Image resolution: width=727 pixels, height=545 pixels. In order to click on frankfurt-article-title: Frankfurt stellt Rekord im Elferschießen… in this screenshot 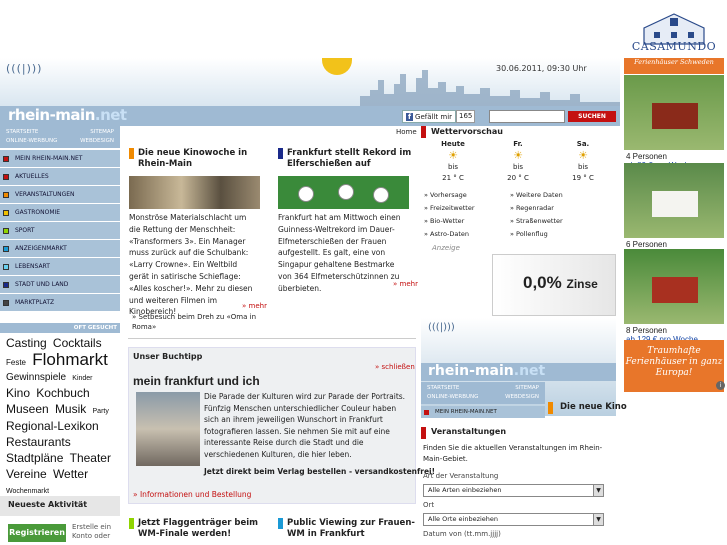, I will do `click(345, 159)`.